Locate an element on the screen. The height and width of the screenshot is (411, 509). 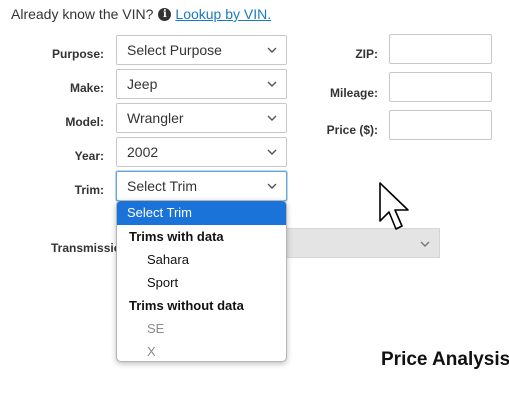
mileage-input is located at coordinates (440, 87).